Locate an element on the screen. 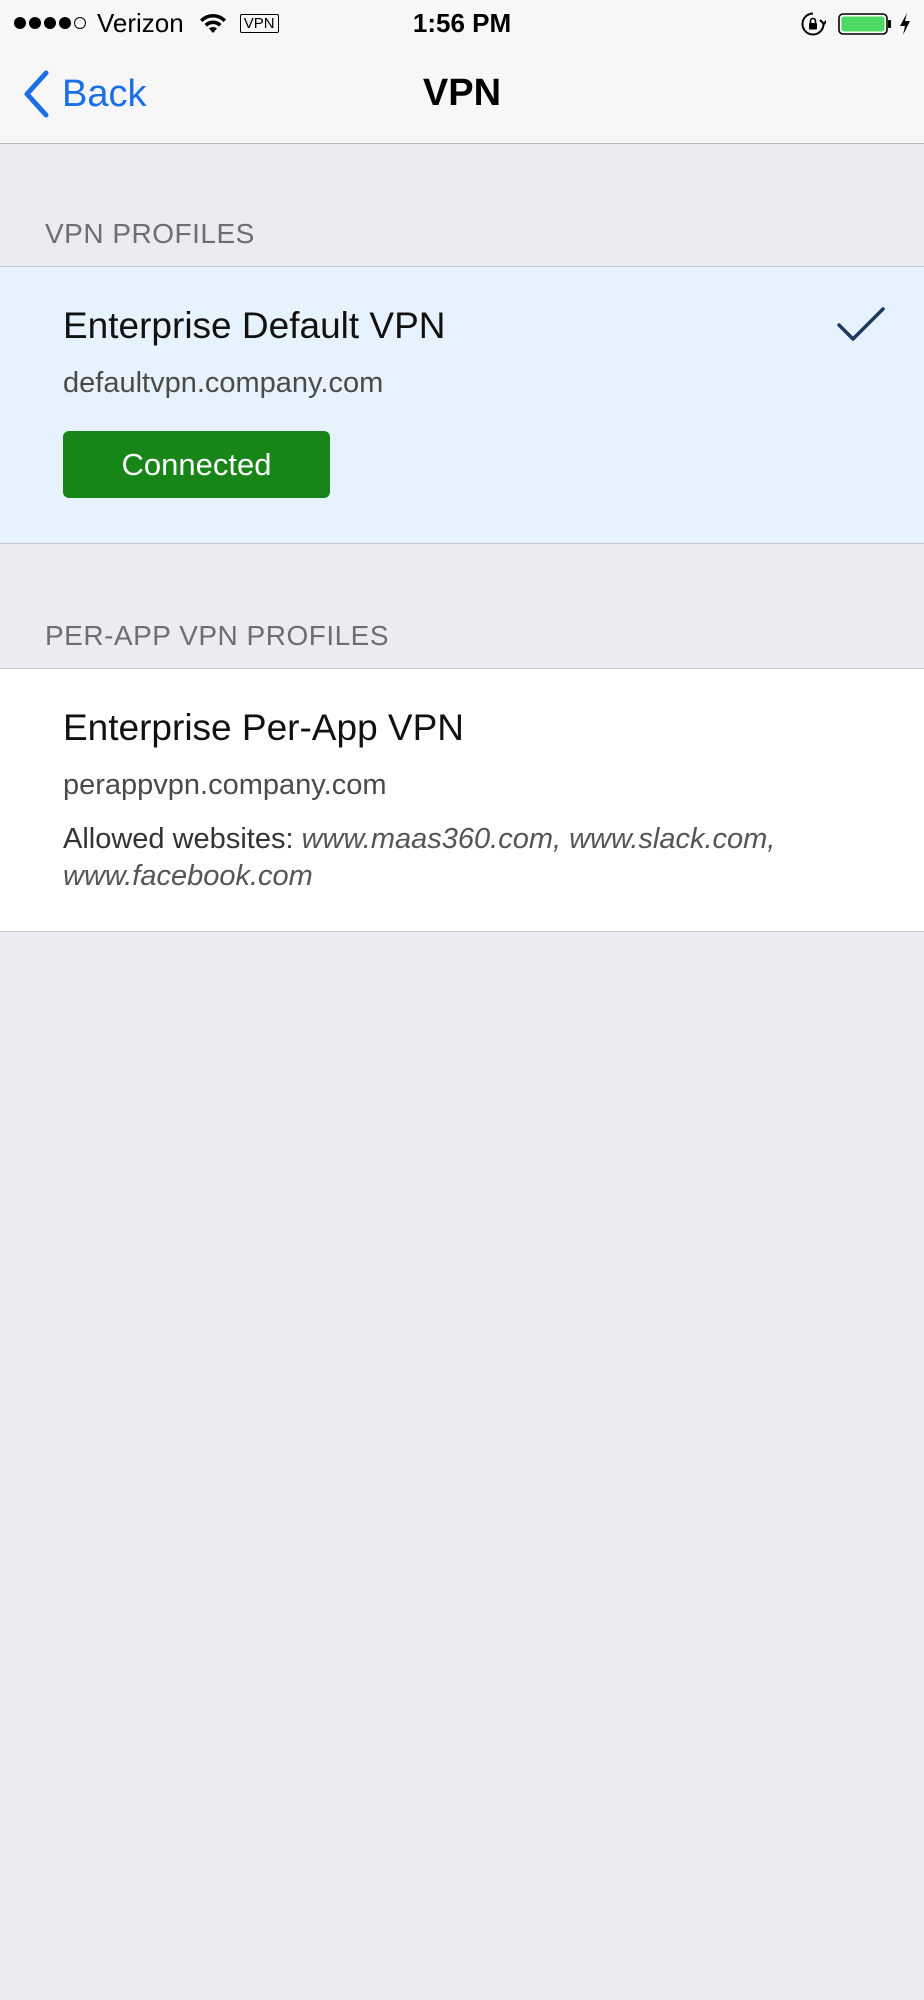 The height and width of the screenshot is (2000, 924). charging-bolt-icon is located at coordinates (905, 24).